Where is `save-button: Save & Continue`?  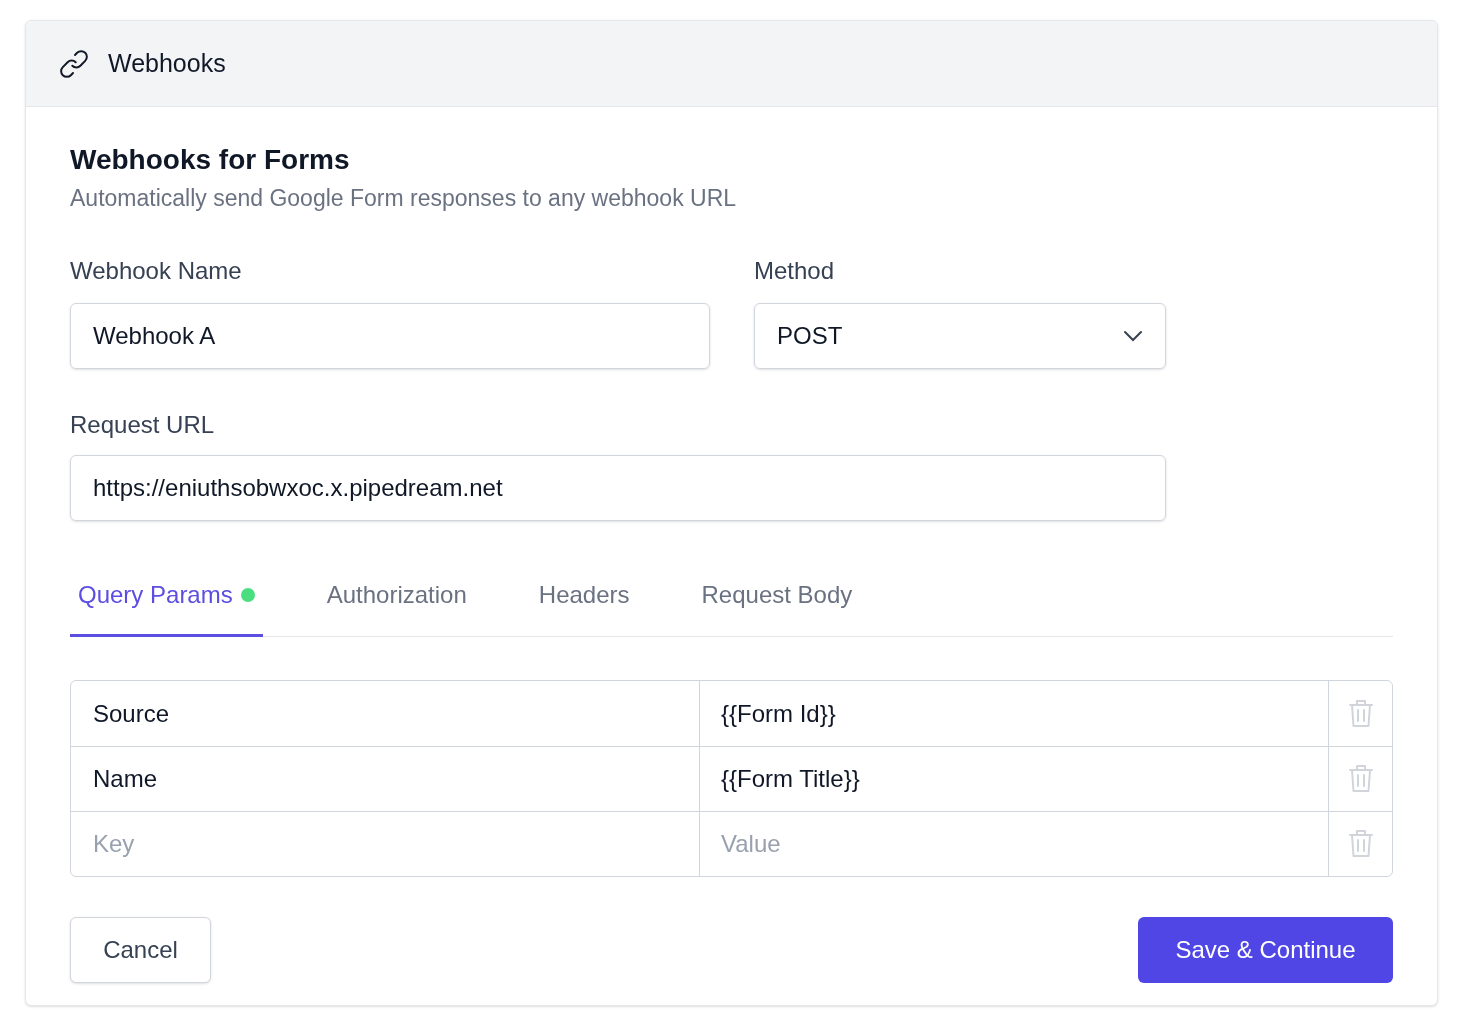
save-button: Save & Continue is located at coordinates (1265, 950).